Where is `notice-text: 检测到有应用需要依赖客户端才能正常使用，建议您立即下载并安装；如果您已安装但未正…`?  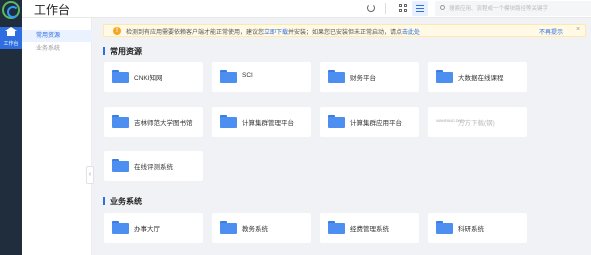
notice-text: 检测到有应用需要依赖客户端才能正常使用，建议您立即下载并安装；如果您已安装但未正… is located at coordinates (273, 33).